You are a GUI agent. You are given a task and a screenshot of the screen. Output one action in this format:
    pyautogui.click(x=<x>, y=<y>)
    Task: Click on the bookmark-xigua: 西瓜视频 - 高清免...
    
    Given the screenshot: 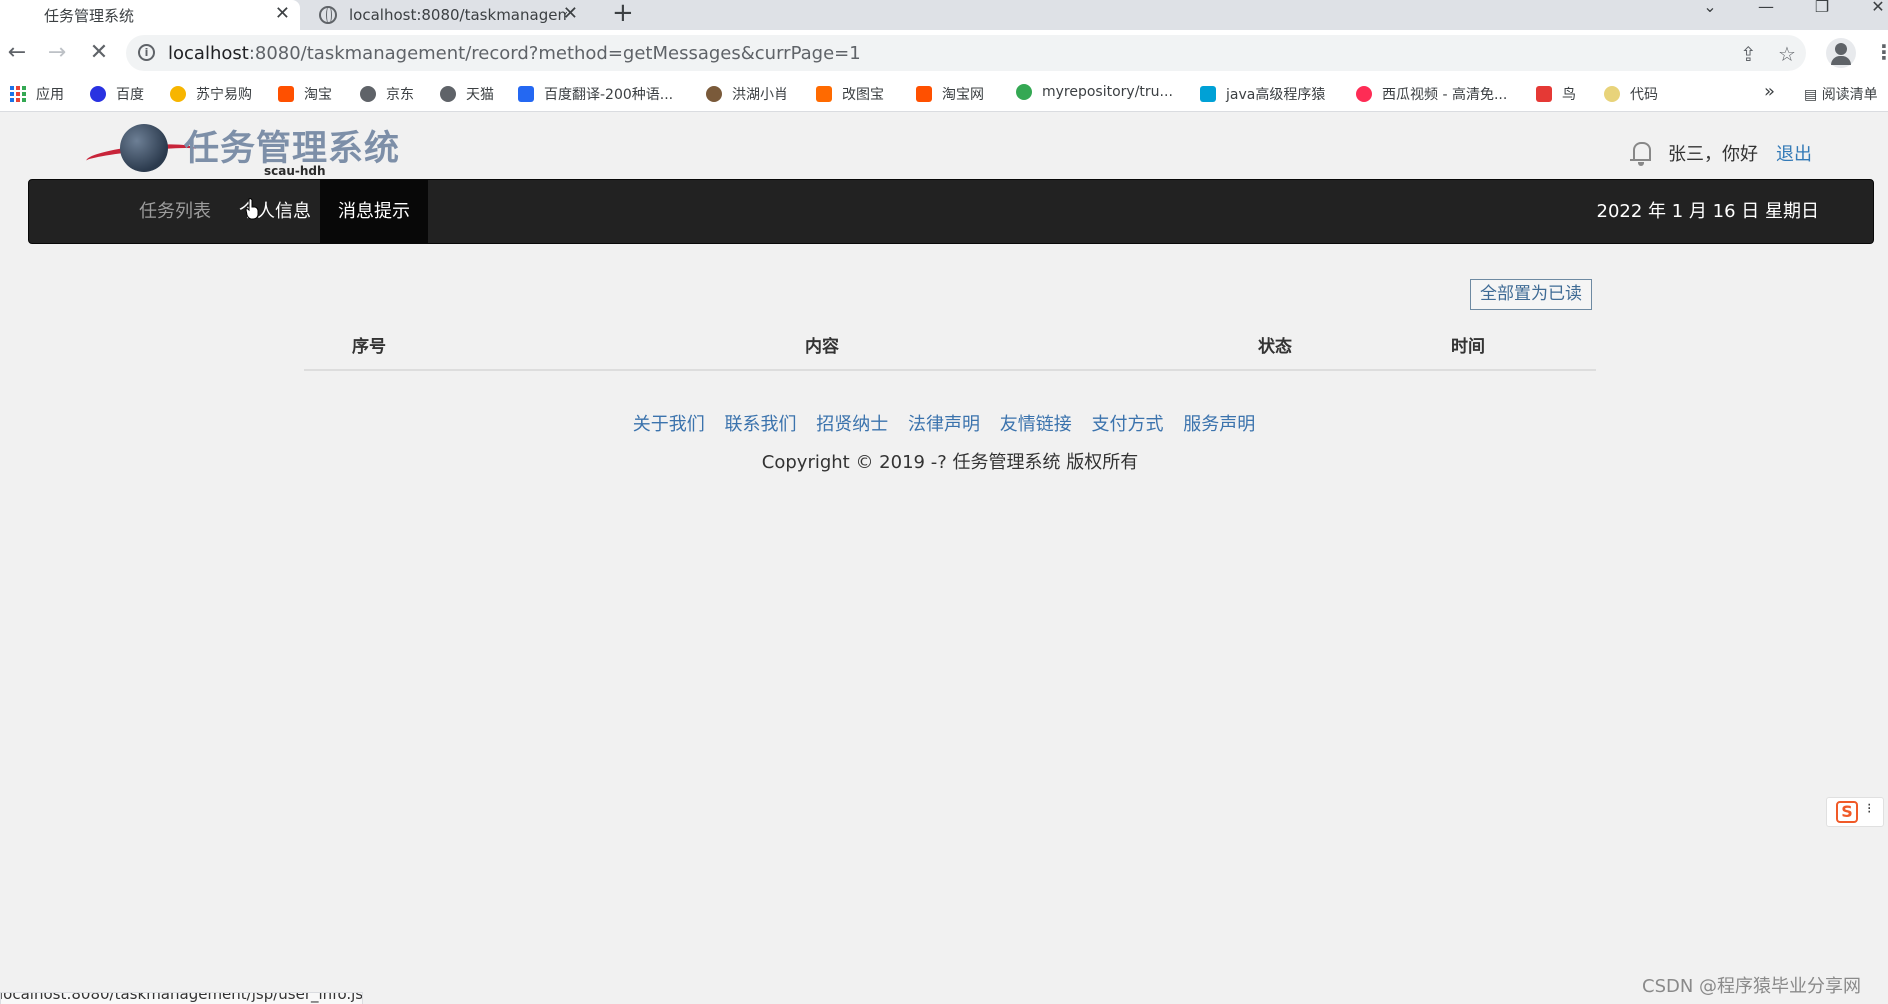 What is the action you would take?
    pyautogui.click(x=1431, y=94)
    